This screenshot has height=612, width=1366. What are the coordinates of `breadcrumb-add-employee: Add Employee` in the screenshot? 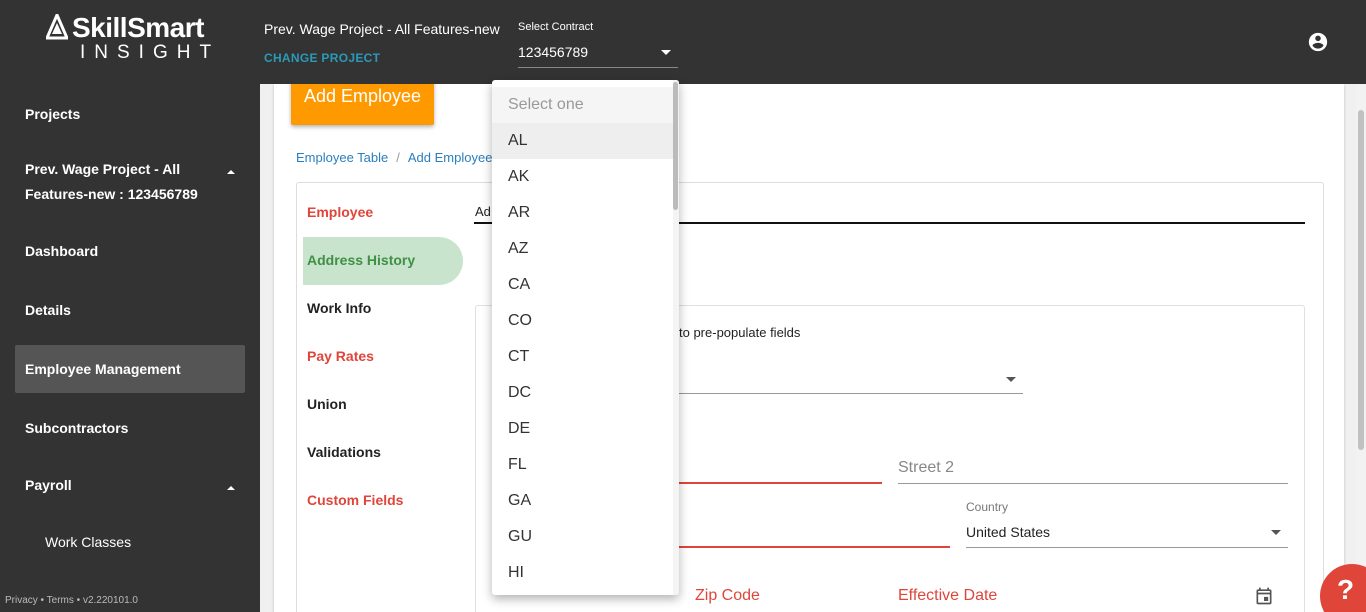 It's located at (450, 157).